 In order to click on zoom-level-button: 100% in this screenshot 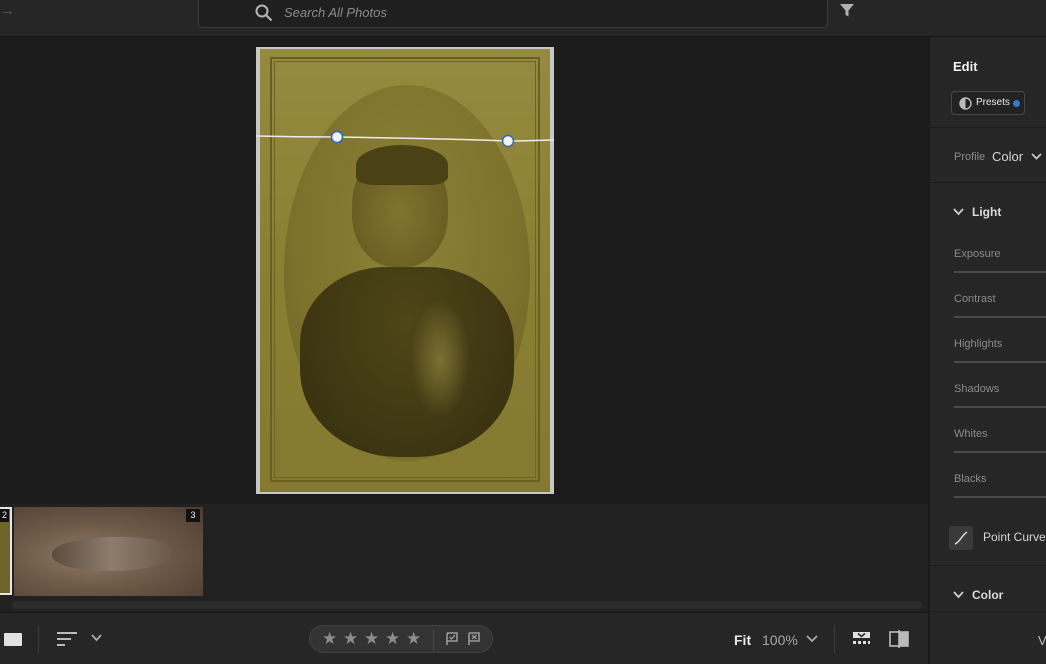, I will do `click(780, 640)`.